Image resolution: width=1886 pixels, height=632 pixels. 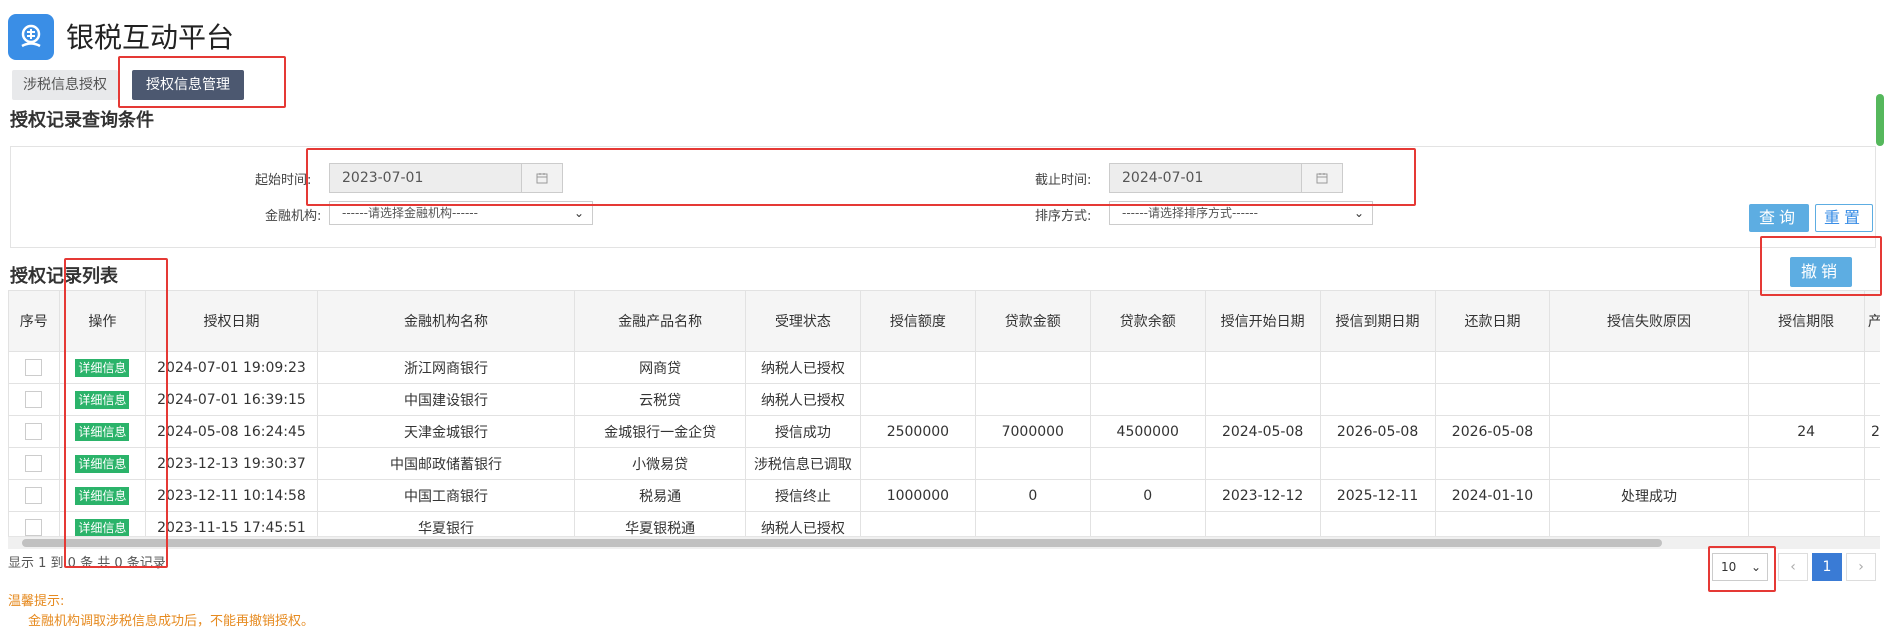 I want to click on col-header-credit-limit: 授信额度, so click(x=917, y=321).